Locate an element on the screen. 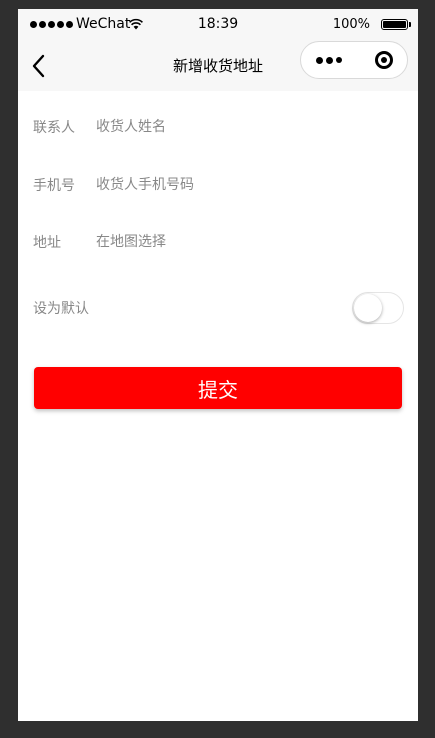 This screenshot has height=738, width=435. target-close-icon is located at coordinates (384, 60).